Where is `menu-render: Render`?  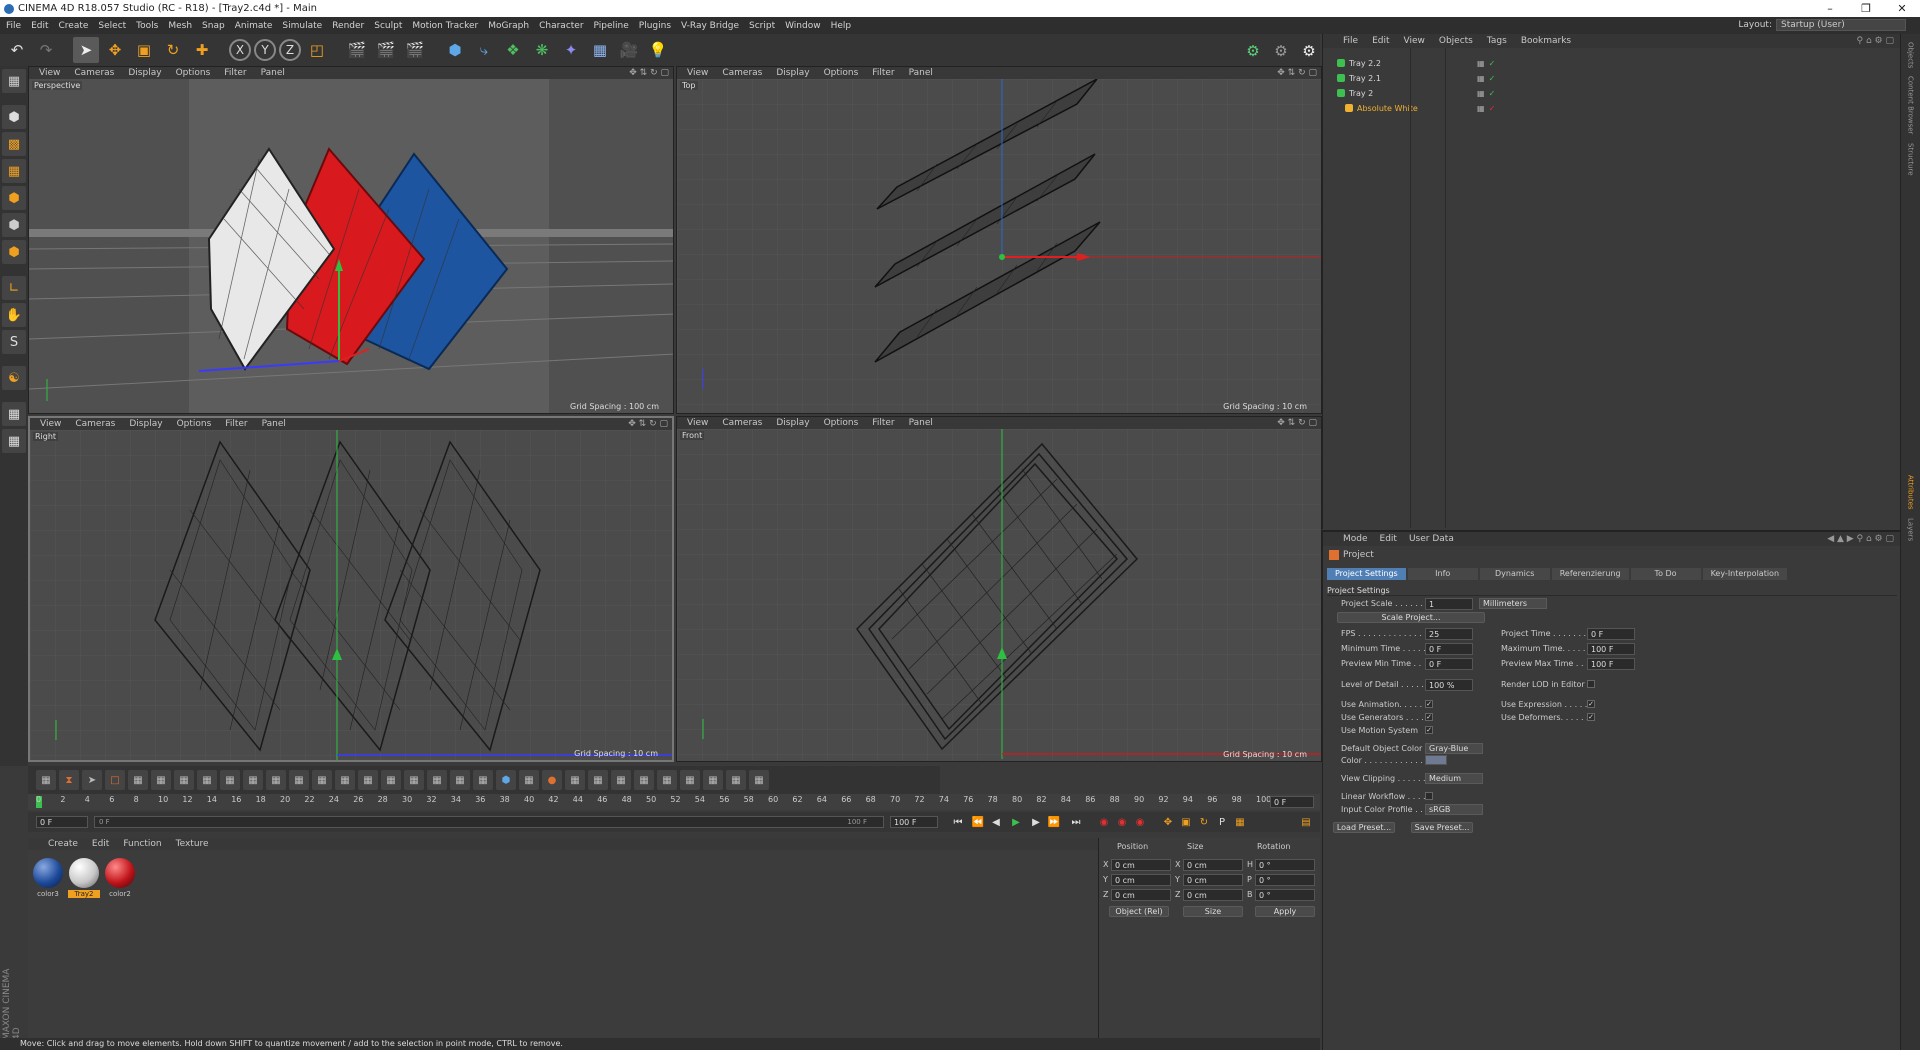
menu-render: Render is located at coordinates (348, 26).